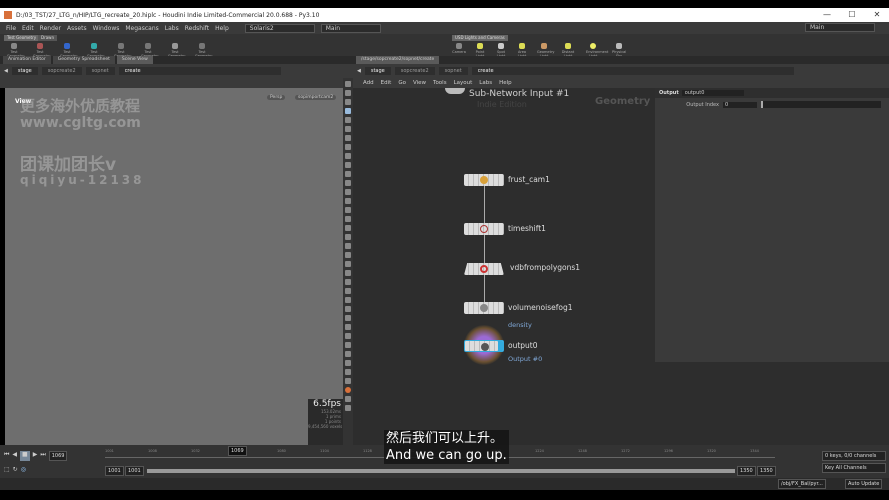  Describe the element at coordinates (279, 28) in the screenshot. I see `desktop-select: Solaris2` at that location.